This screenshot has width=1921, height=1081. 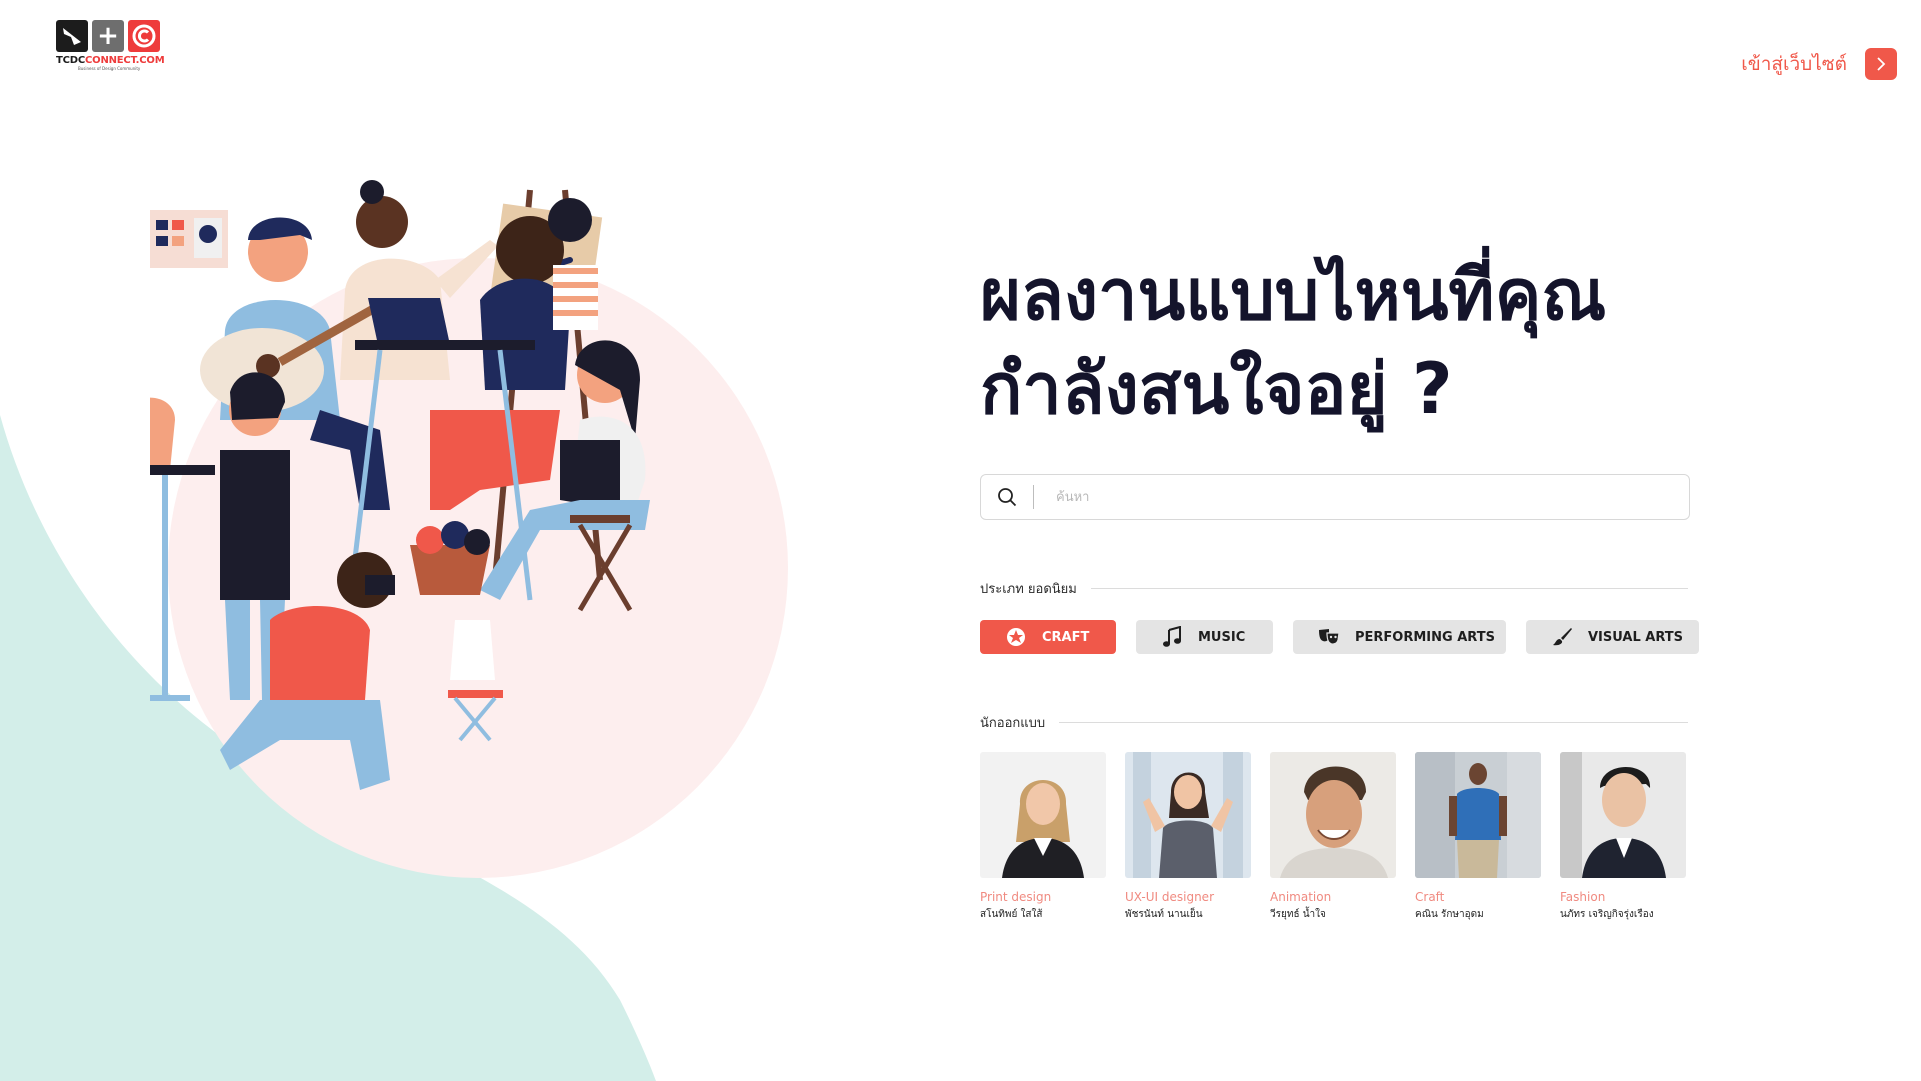 What do you see at coordinates (1222, 637) in the screenshot?
I see `category-label: MUSIC` at bounding box center [1222, 637].